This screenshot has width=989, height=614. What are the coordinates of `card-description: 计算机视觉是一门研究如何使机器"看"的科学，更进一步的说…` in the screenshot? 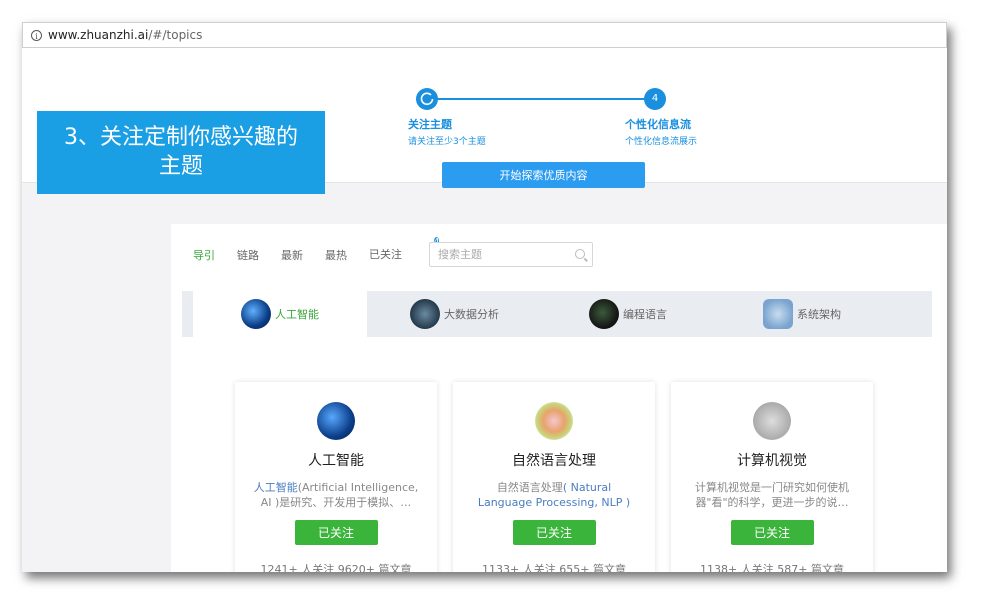 It's located at (772, 495).